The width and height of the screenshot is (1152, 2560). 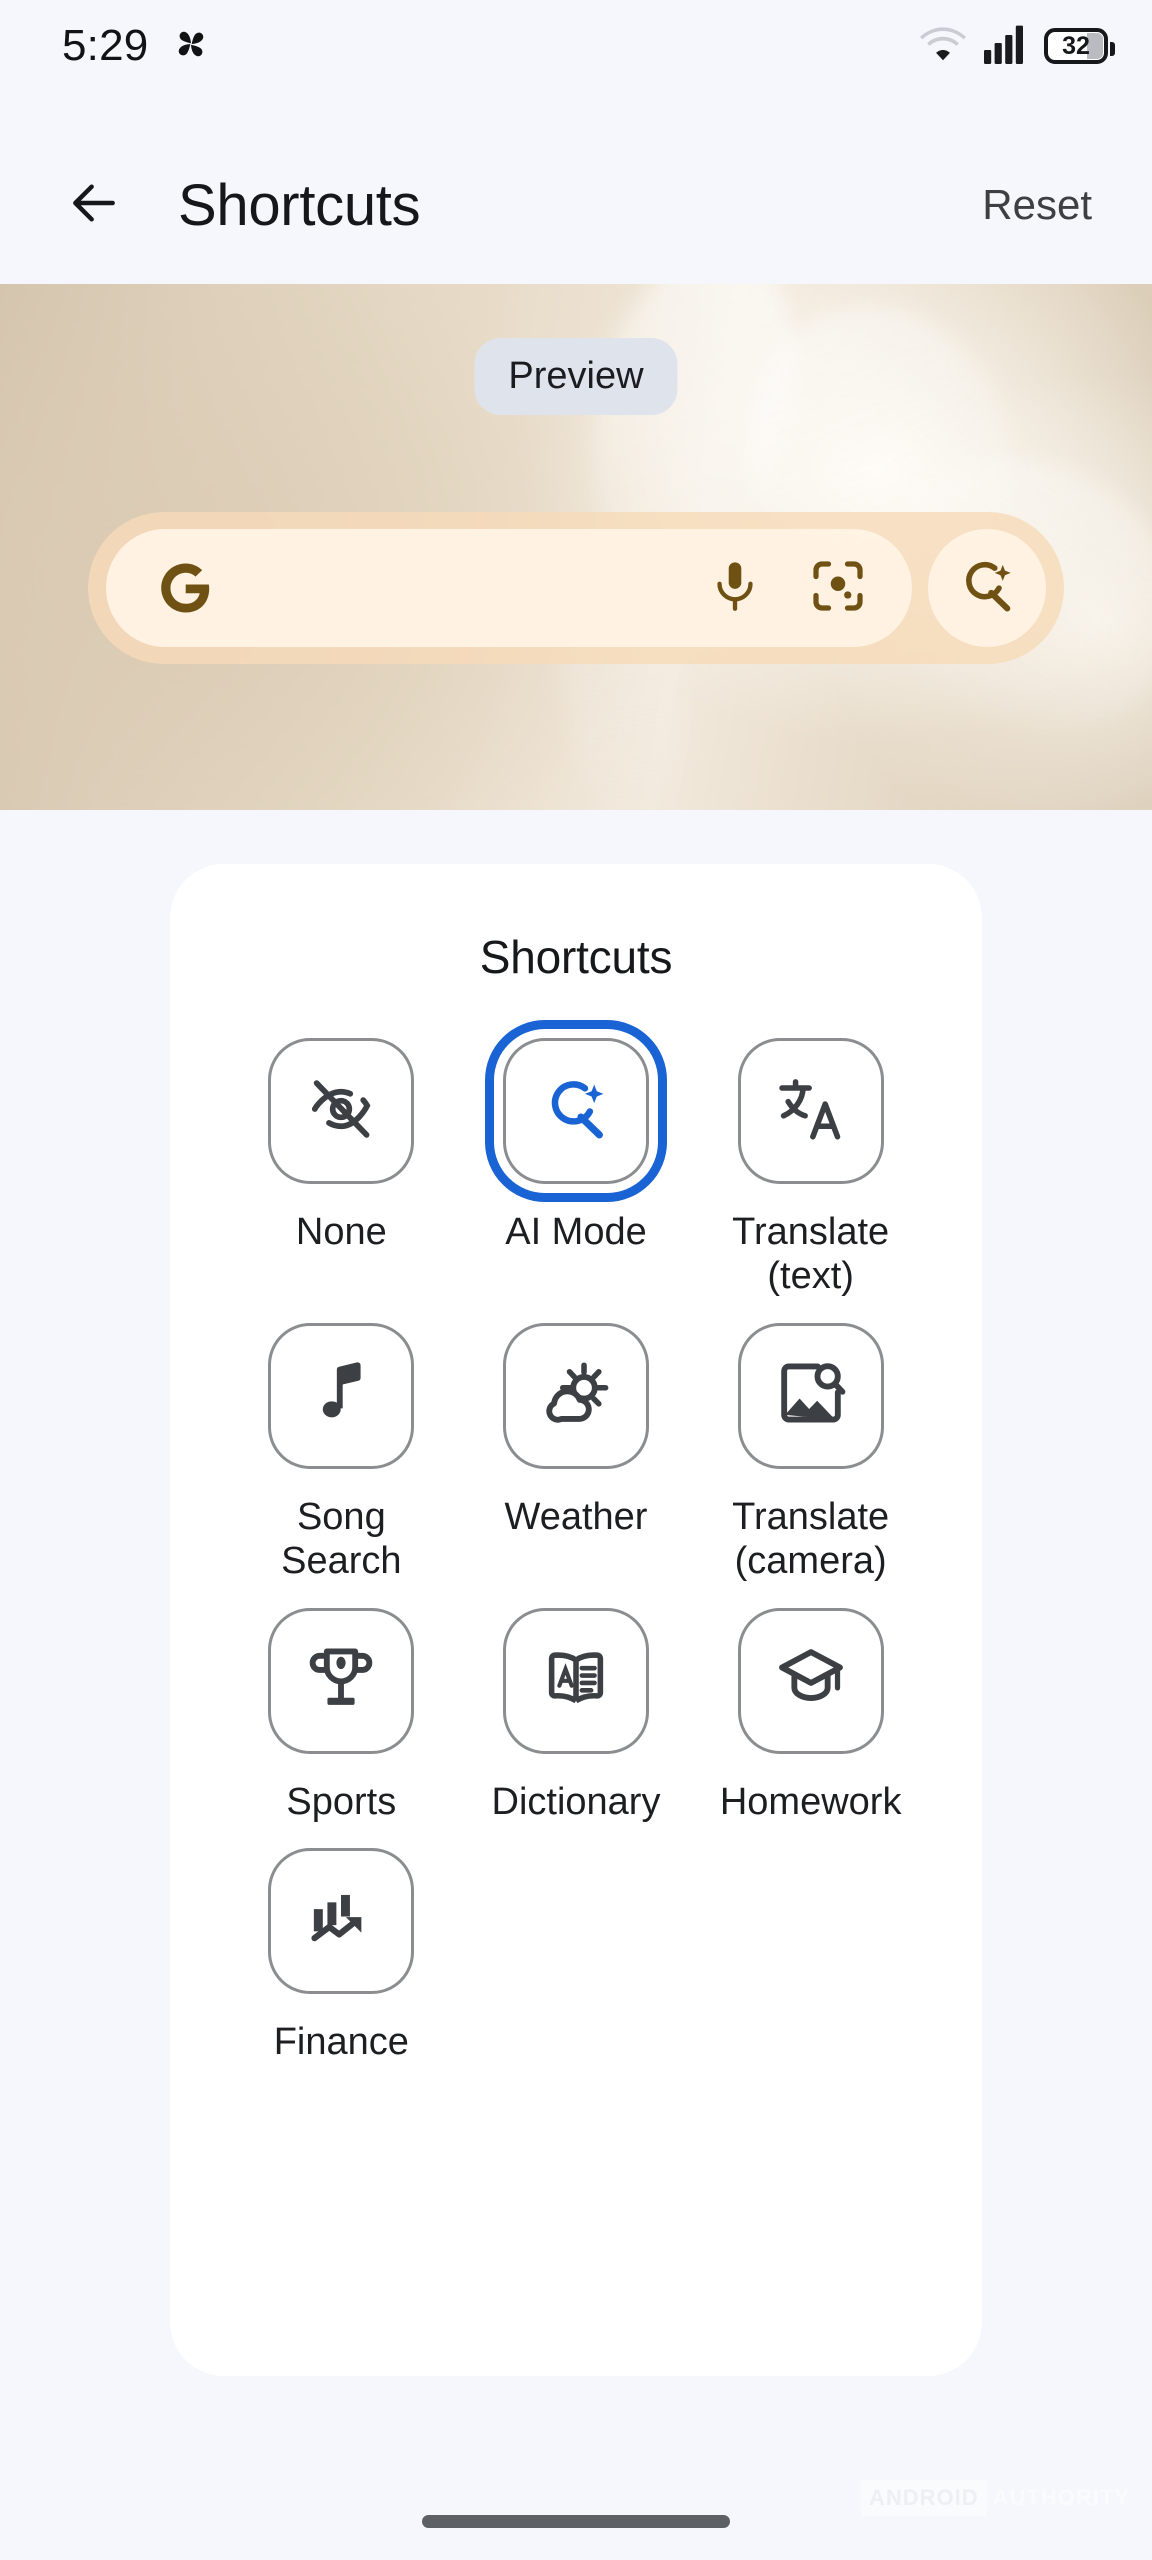 I want to click on shortcut-tile-label: Song Search, so click(x=341, y=1539).